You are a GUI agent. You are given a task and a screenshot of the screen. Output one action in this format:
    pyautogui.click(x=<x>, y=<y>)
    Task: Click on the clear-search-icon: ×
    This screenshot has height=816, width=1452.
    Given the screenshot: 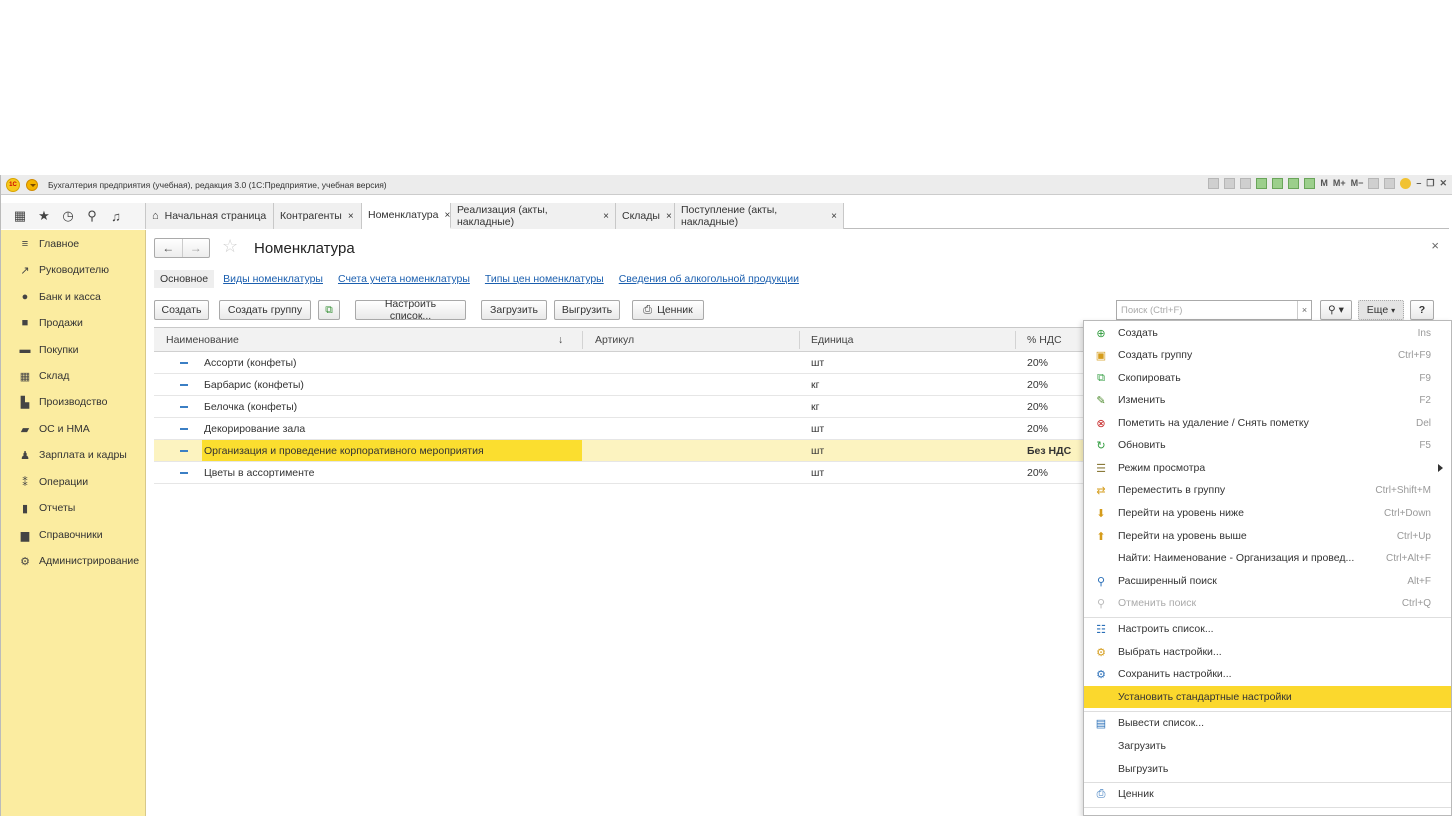 What is the action you would take?
    pyautogui.click(x=1304, y=310)
    